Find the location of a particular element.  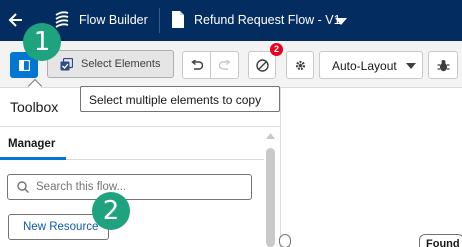

select-elements-icon is located at coordinates (66, 64).